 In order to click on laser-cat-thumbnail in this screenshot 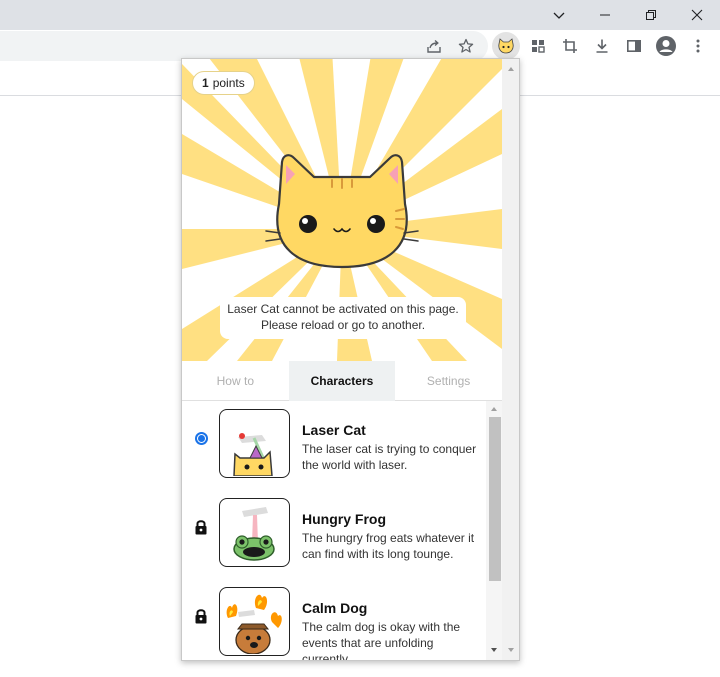, I will do `click(254, 443)`.